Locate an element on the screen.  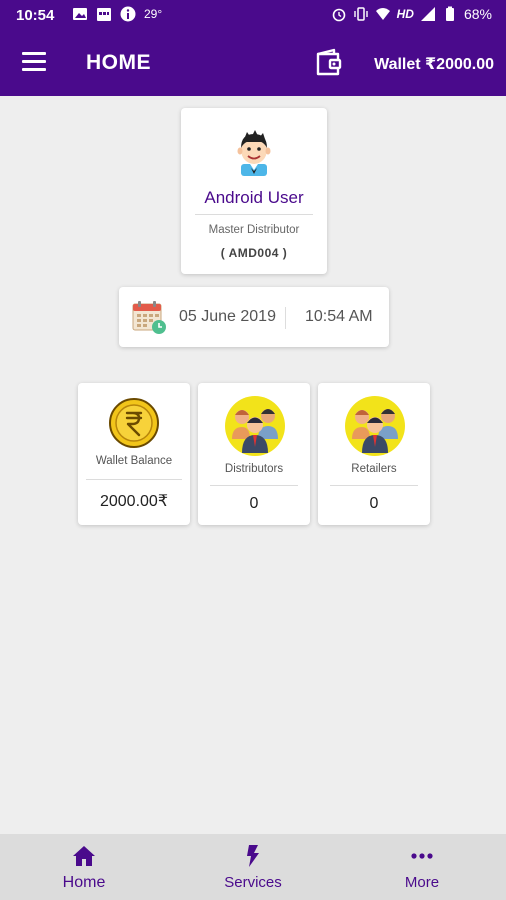
current-time: 10:54 AM is located at coordinates (339, 316).